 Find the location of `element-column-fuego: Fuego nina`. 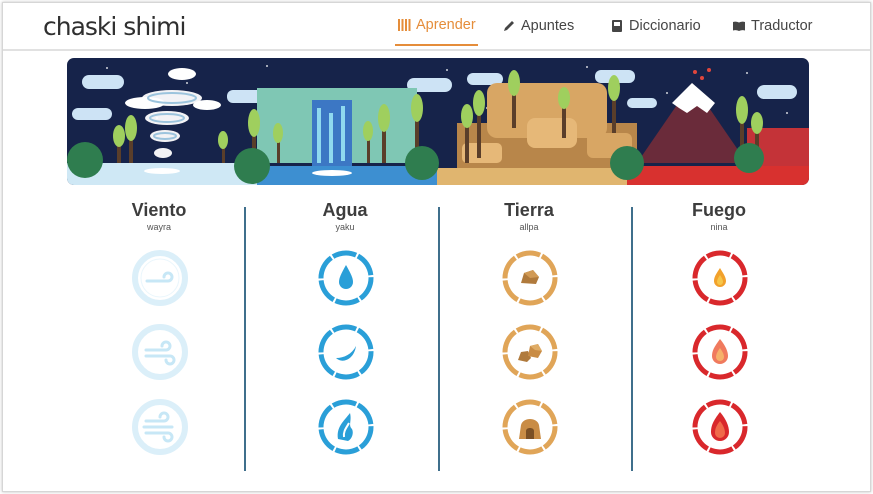

element-column-fuego: Fuego nina is located at coordinates (719, 324).